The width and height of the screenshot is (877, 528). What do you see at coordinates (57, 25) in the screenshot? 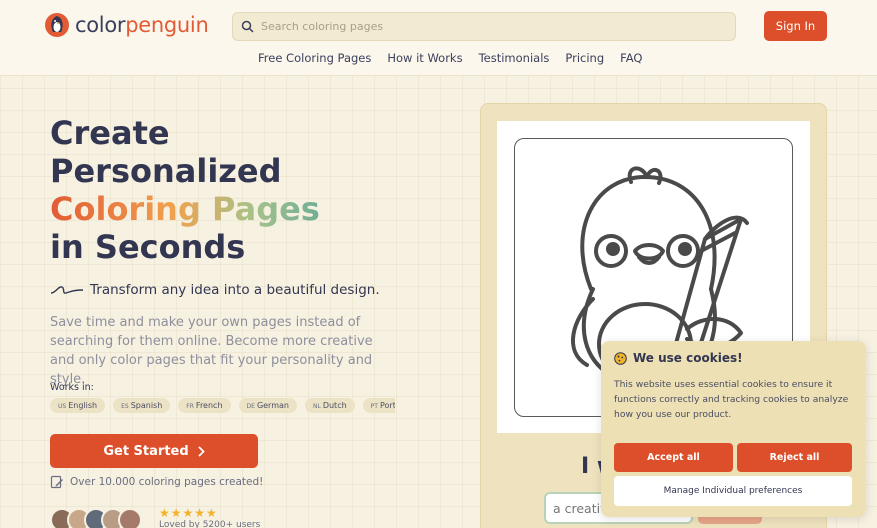
I see `penguin-logo-icon` at bounding box center [57, 25].